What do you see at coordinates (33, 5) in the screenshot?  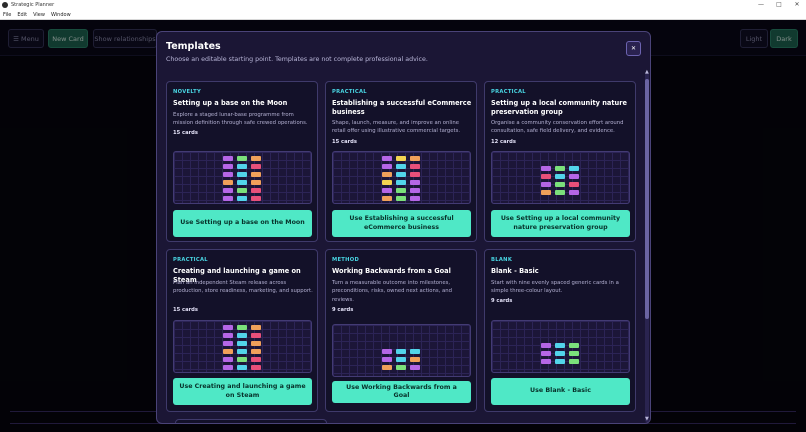 I see `window-title: Strategic Planner` at bounding box center [33, 5].